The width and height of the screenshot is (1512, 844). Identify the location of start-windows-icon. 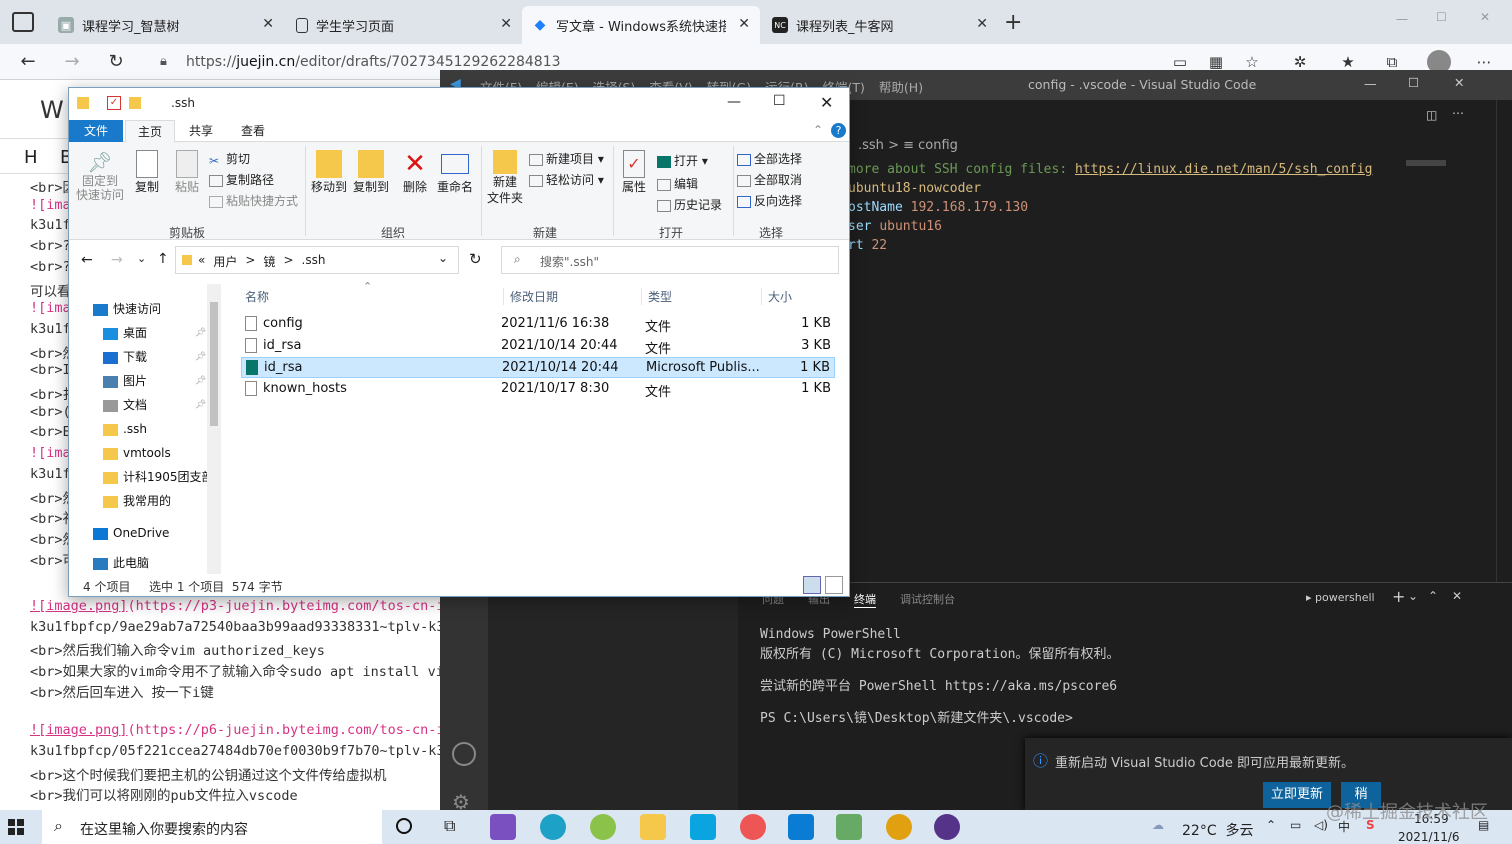
(16, 827).